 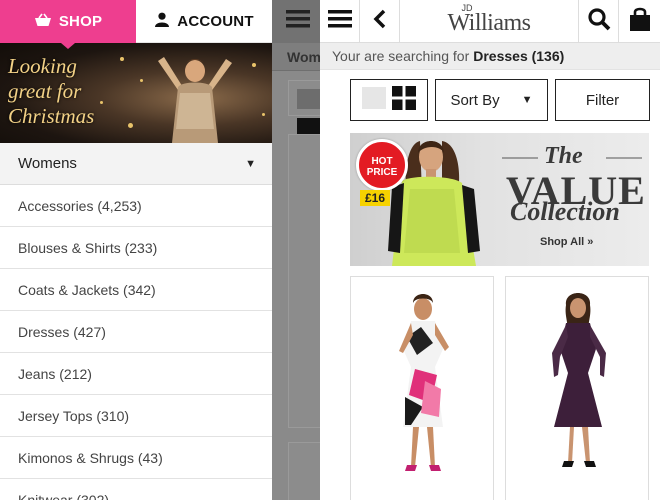 I want to click on shopping-bag-icon, so click(x=640, y=21).